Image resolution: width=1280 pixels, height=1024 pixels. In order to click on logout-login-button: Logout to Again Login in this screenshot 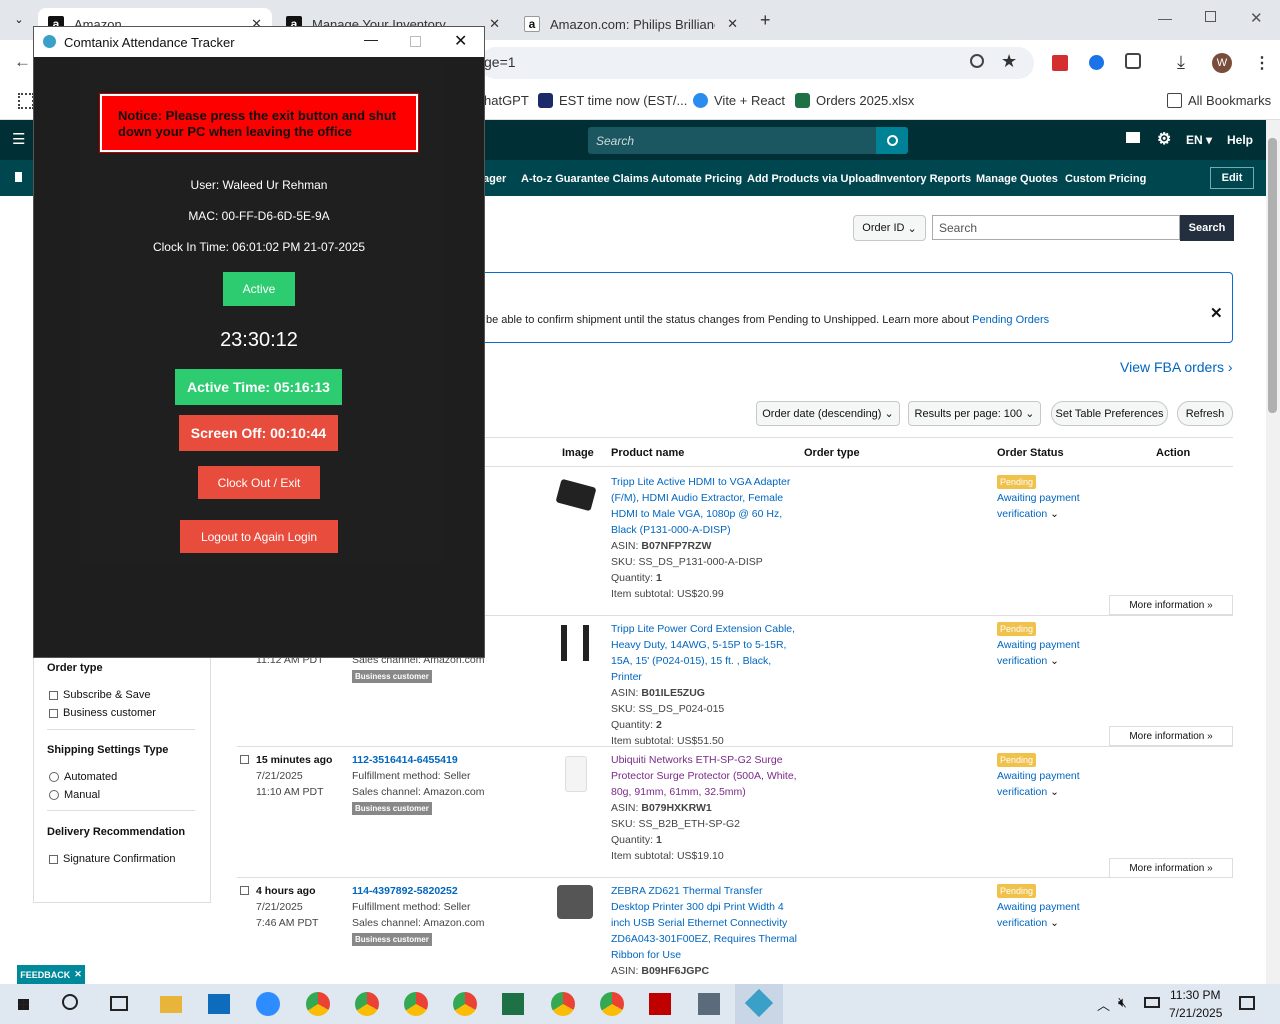, I will do `click(259, 536)`.